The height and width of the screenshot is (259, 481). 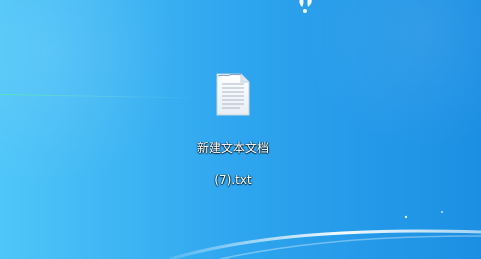 What do you see at coordinates (107, 96) in the screenshot?
I see `background-light-beam` at bounding box center [107, 96].